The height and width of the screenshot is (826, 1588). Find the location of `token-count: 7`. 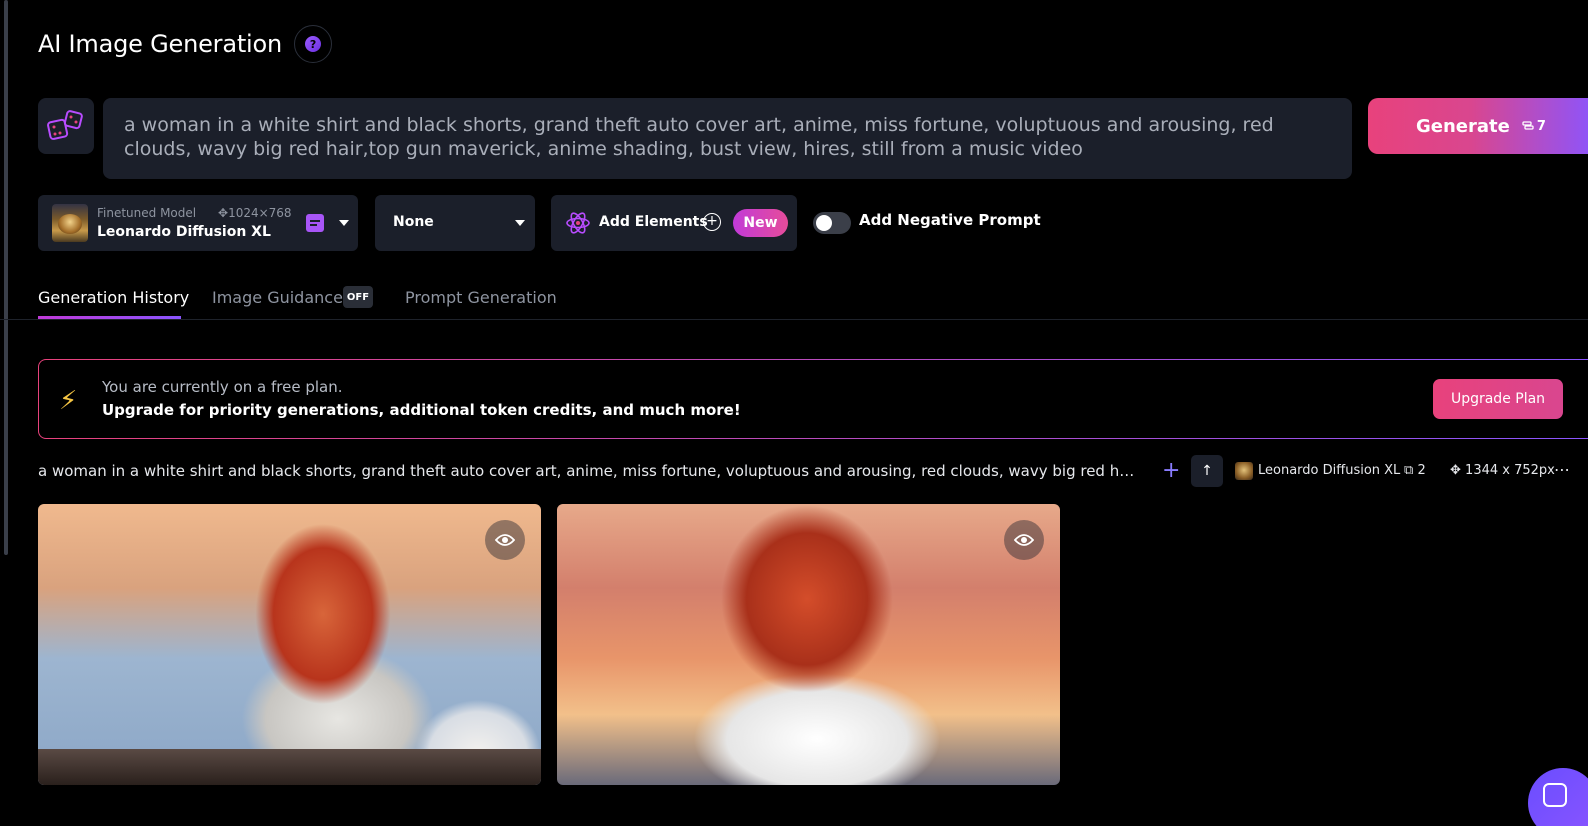

token-count: 7 is located at coordinates (1541, 126).